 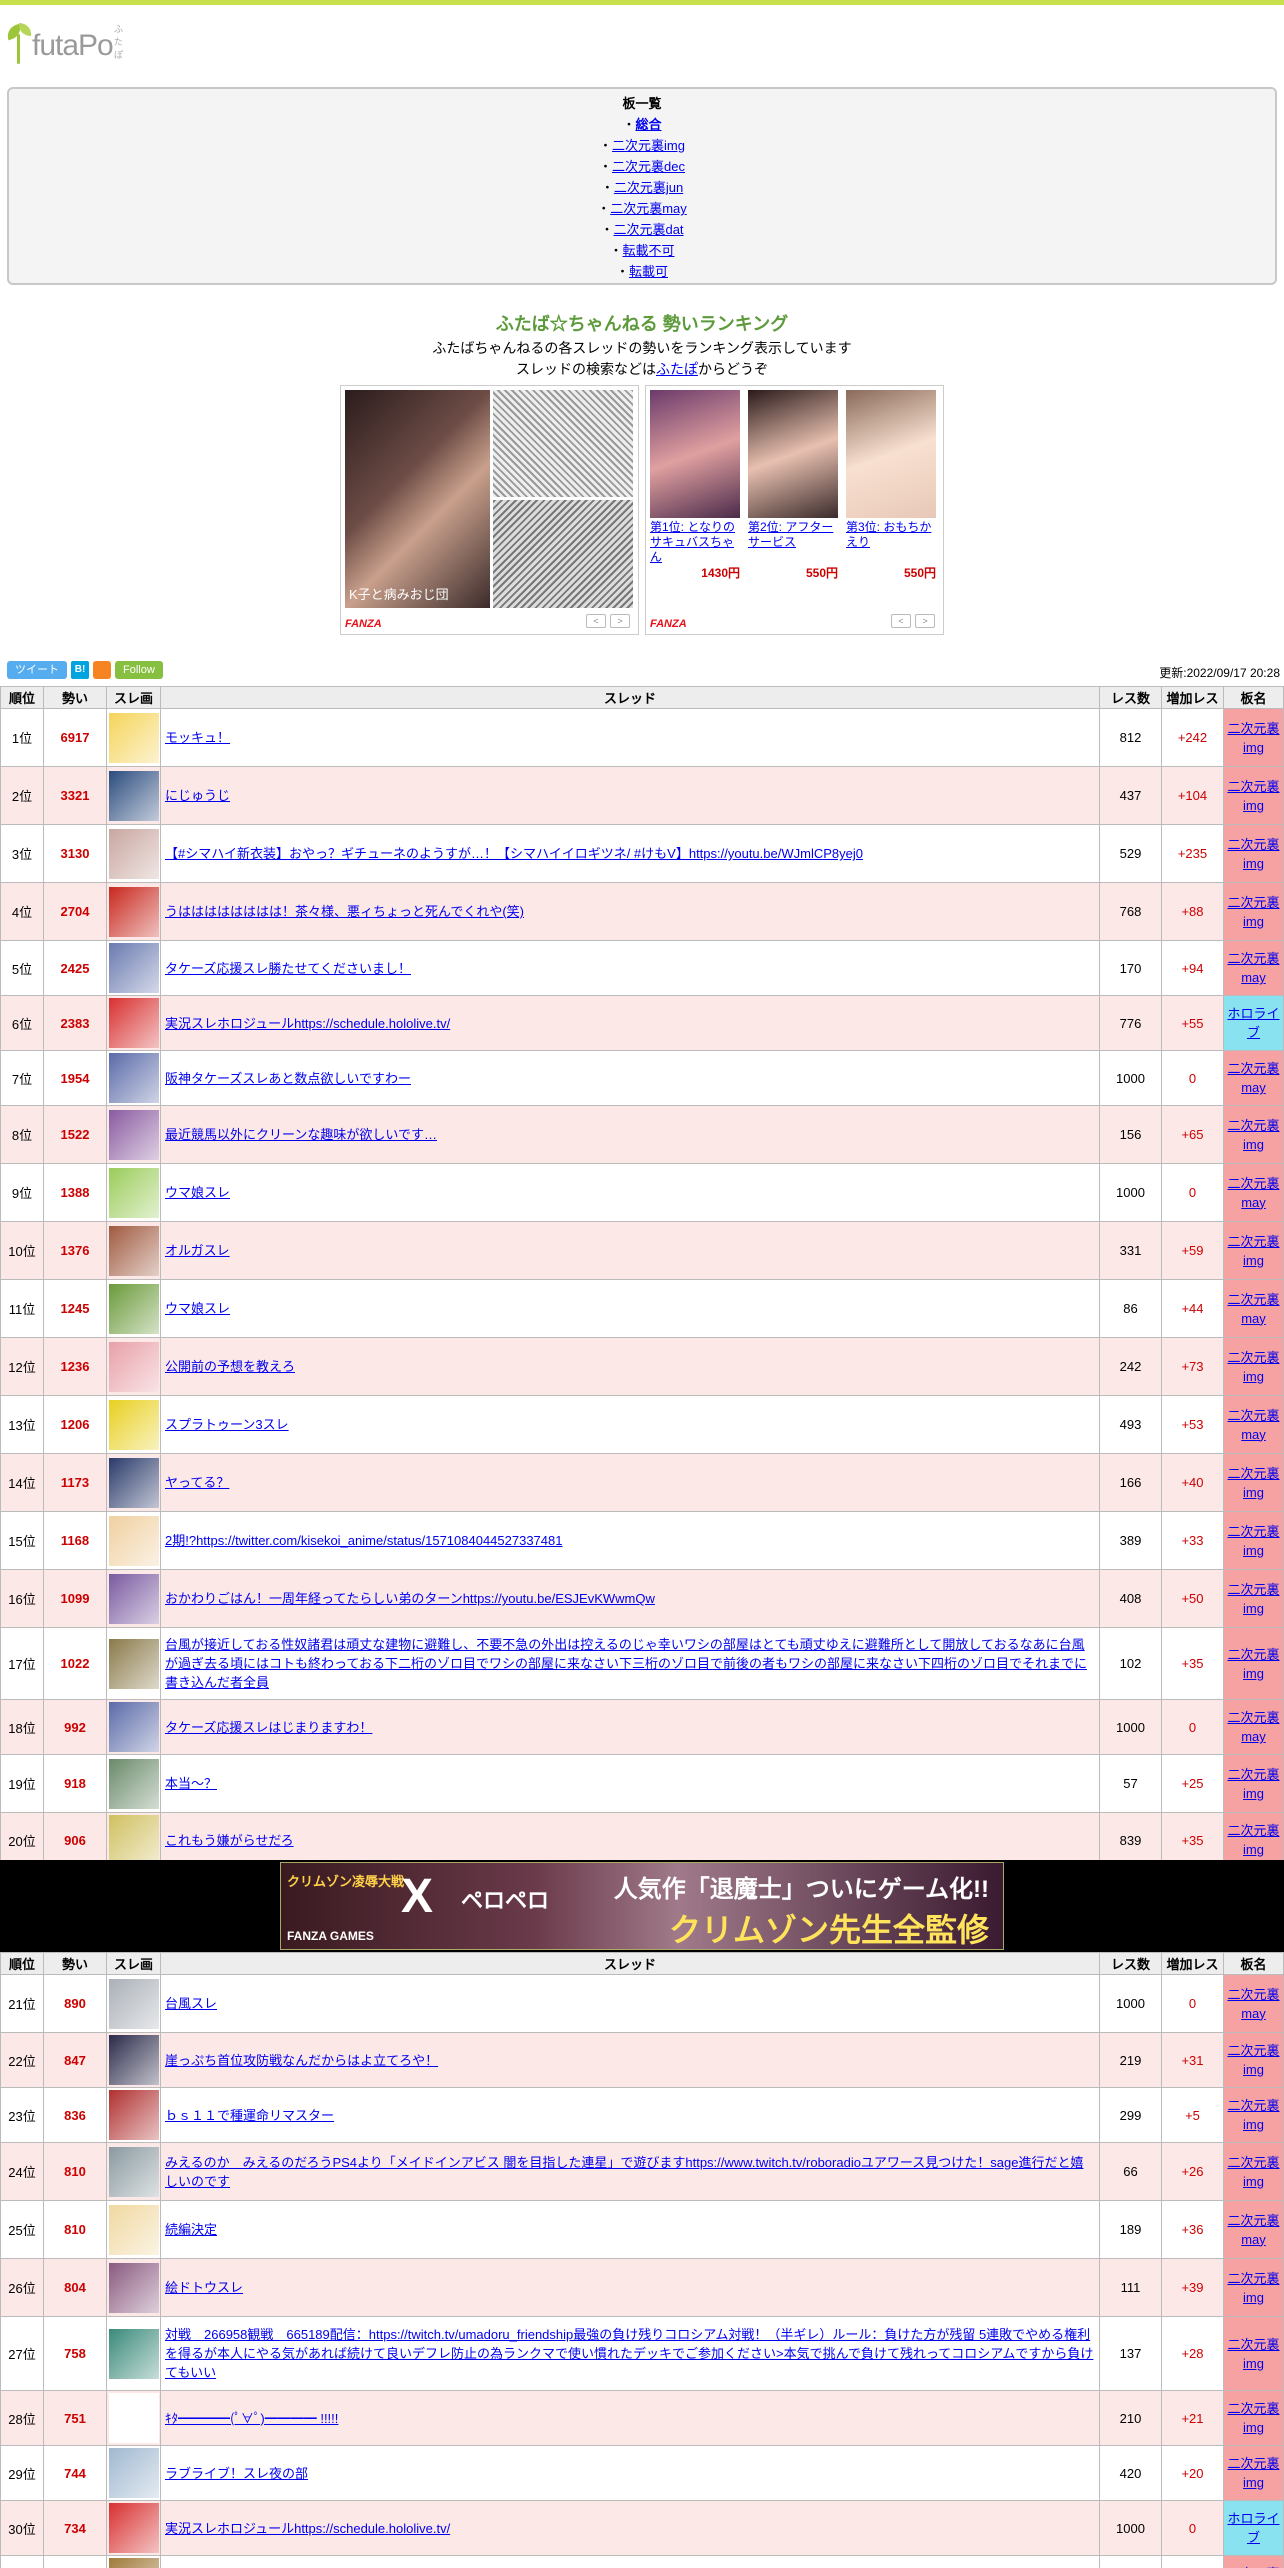 I want to click on ad-product: 第2位: アフターサービス 550円, so click(x=793, y=485).